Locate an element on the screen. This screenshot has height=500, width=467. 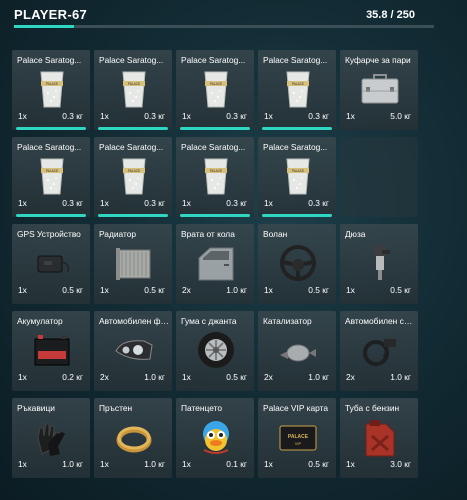
inventory-slot: Туба с бензин 1x 3.0 кг is located at coordinates (379, 438).